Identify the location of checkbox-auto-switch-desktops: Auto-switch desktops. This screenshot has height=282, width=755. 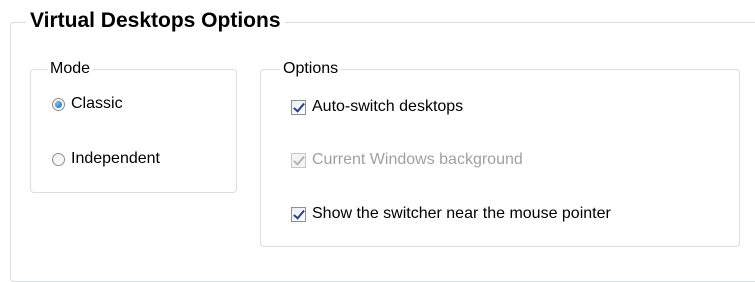
(377, 107).